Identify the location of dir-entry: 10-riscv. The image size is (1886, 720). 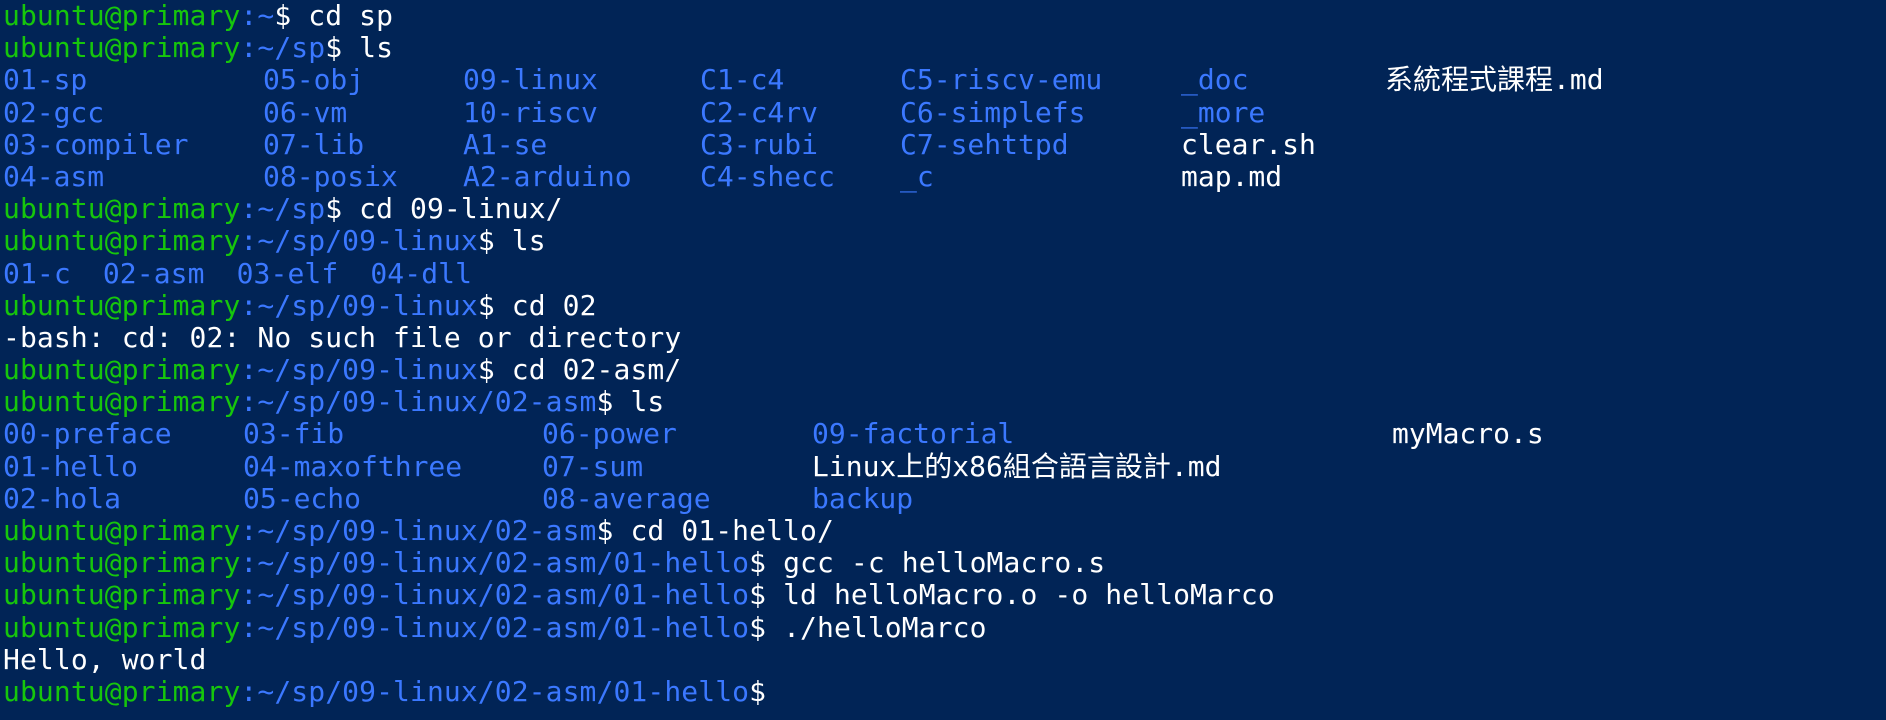
(530, 112).